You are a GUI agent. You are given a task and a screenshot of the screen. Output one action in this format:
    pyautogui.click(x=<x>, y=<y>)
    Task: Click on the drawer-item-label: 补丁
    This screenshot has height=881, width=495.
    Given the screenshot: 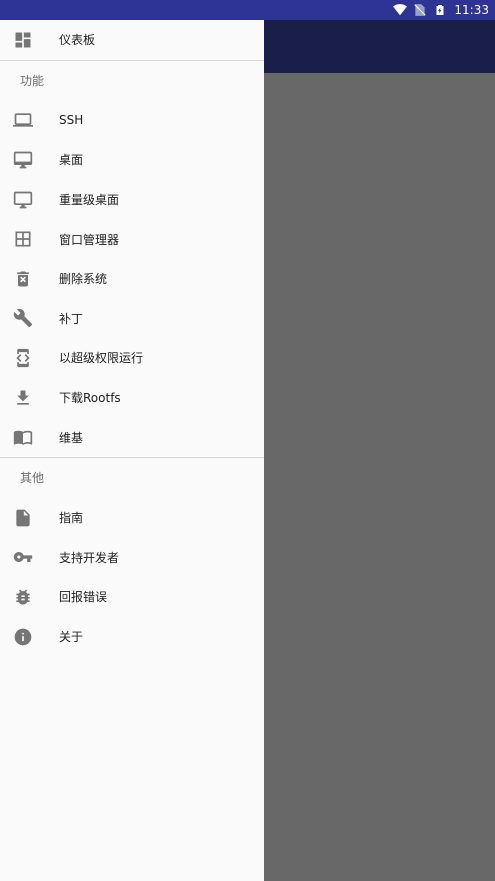 What is the action you would take?
    pyautogui.click(x=71, y=318)
    